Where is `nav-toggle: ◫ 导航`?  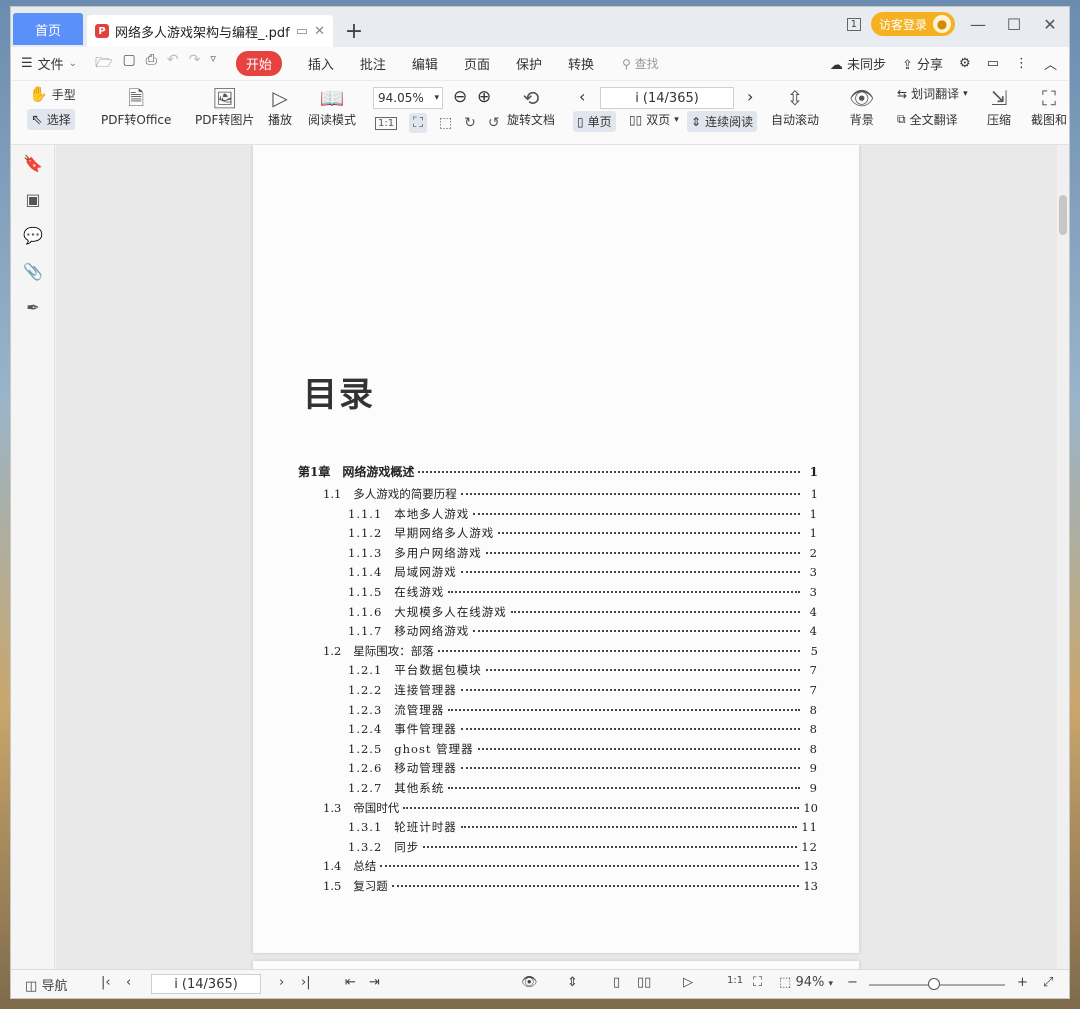
nav-toggle: ◫ 导航 is located at coordinates (46, 984).